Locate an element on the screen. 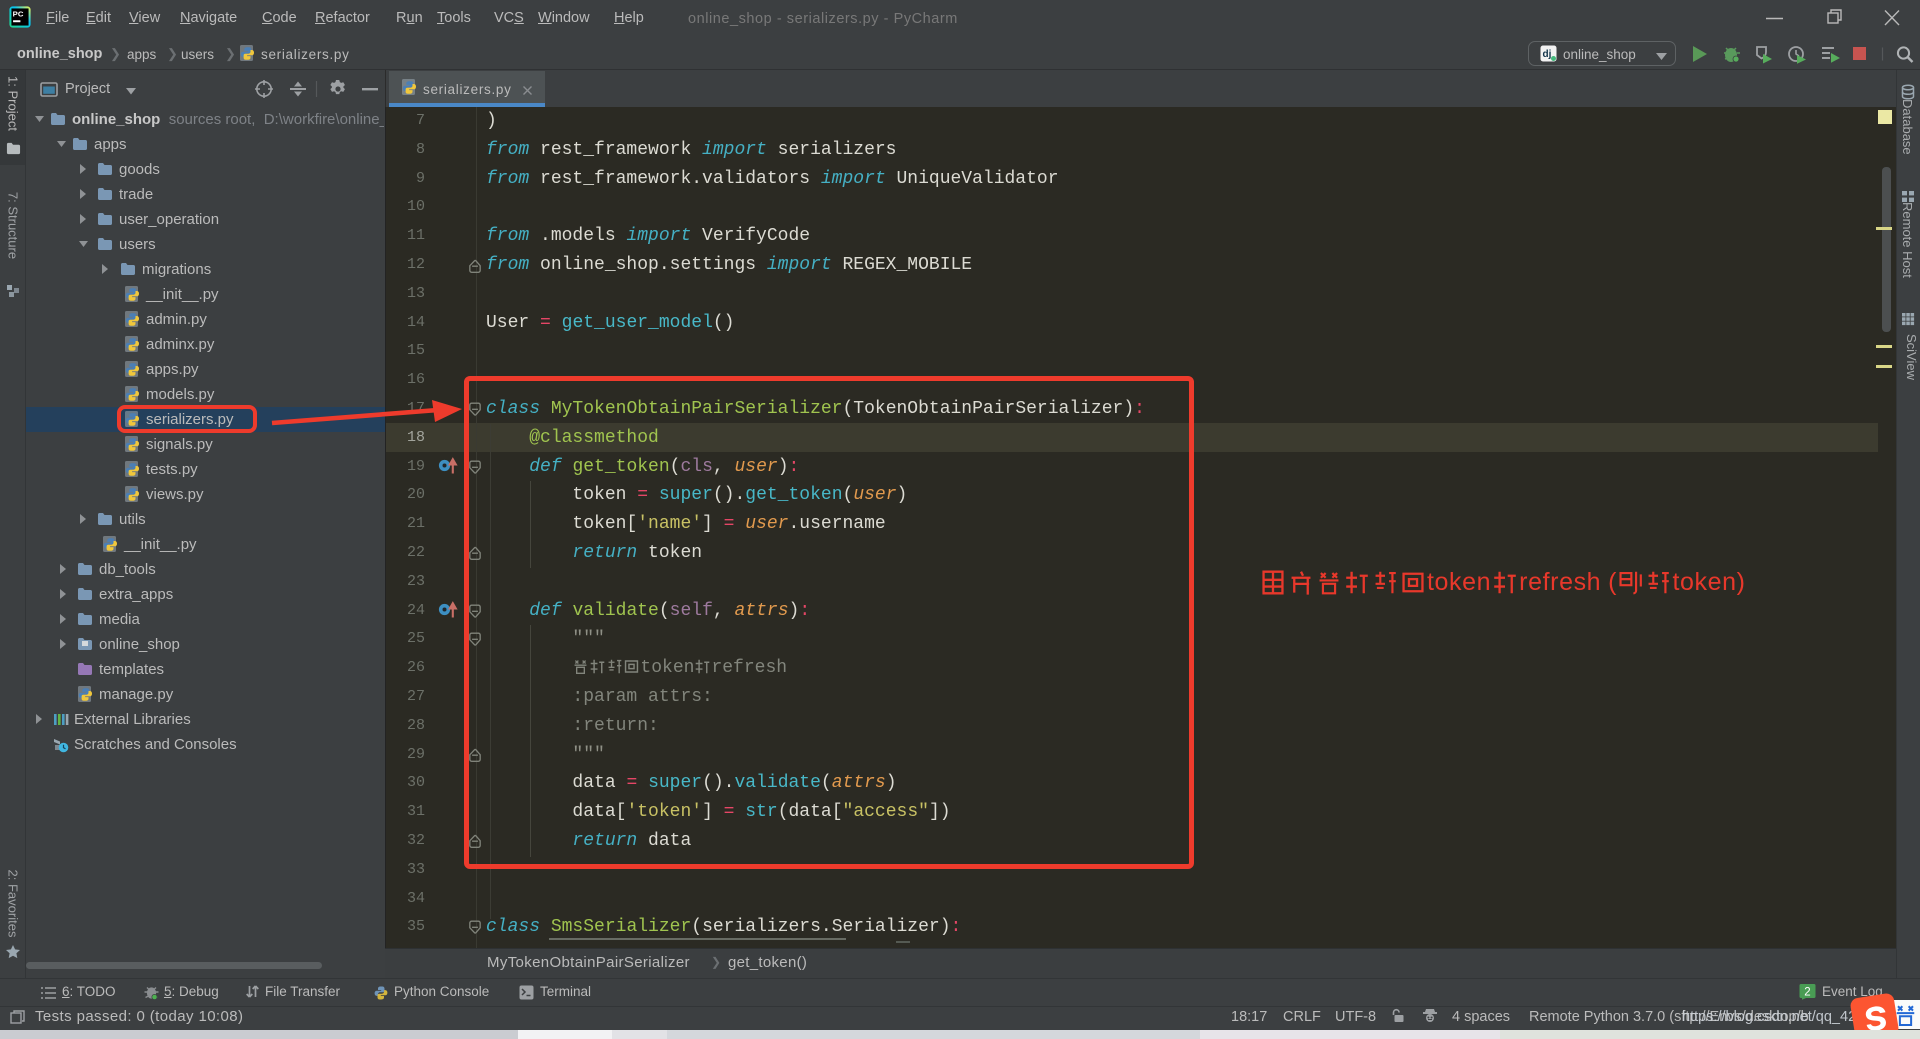  svg-text: dj is located at coordinates (1547, 54).